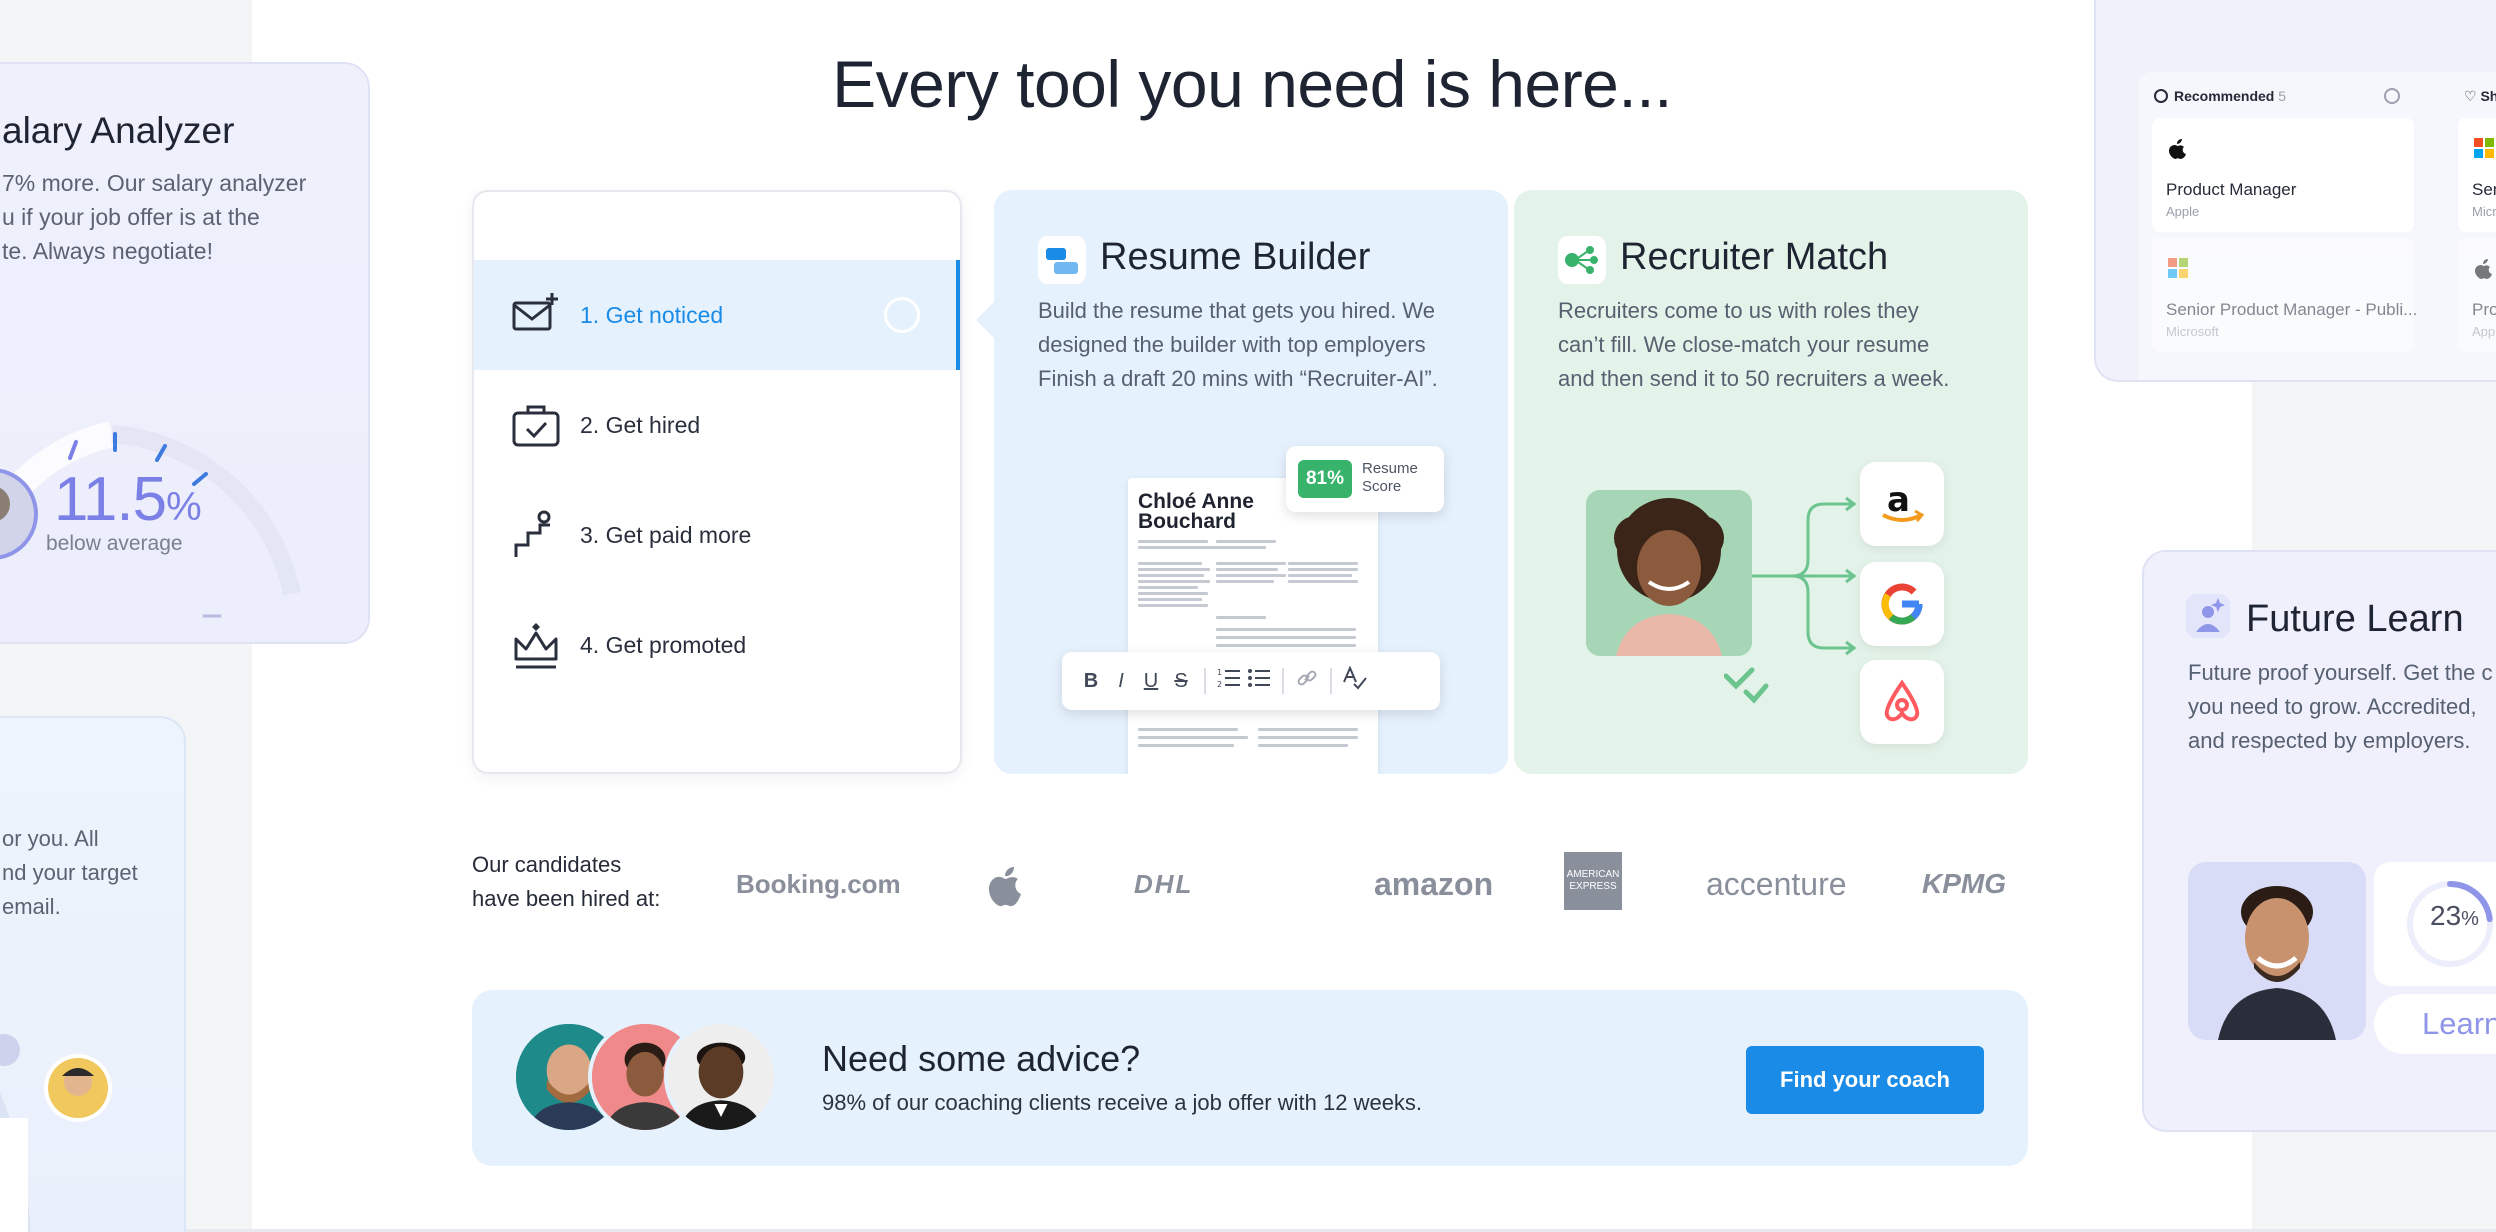 Image resolution: width=2496 pixels, height=1232 pixels. I want to click on learn-progress-tile: 23%, so click(2435, 924).